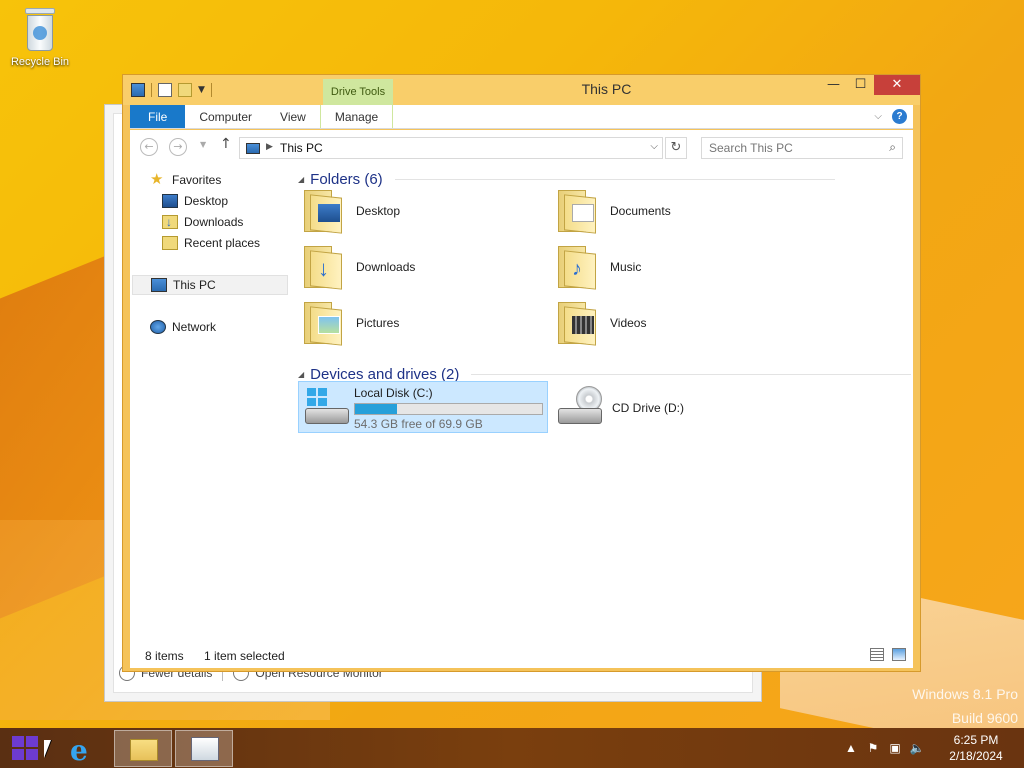  Describe the element at coordinates (244, 656) in the screenshot. I see `selection-count: 1 item selected` at that location.